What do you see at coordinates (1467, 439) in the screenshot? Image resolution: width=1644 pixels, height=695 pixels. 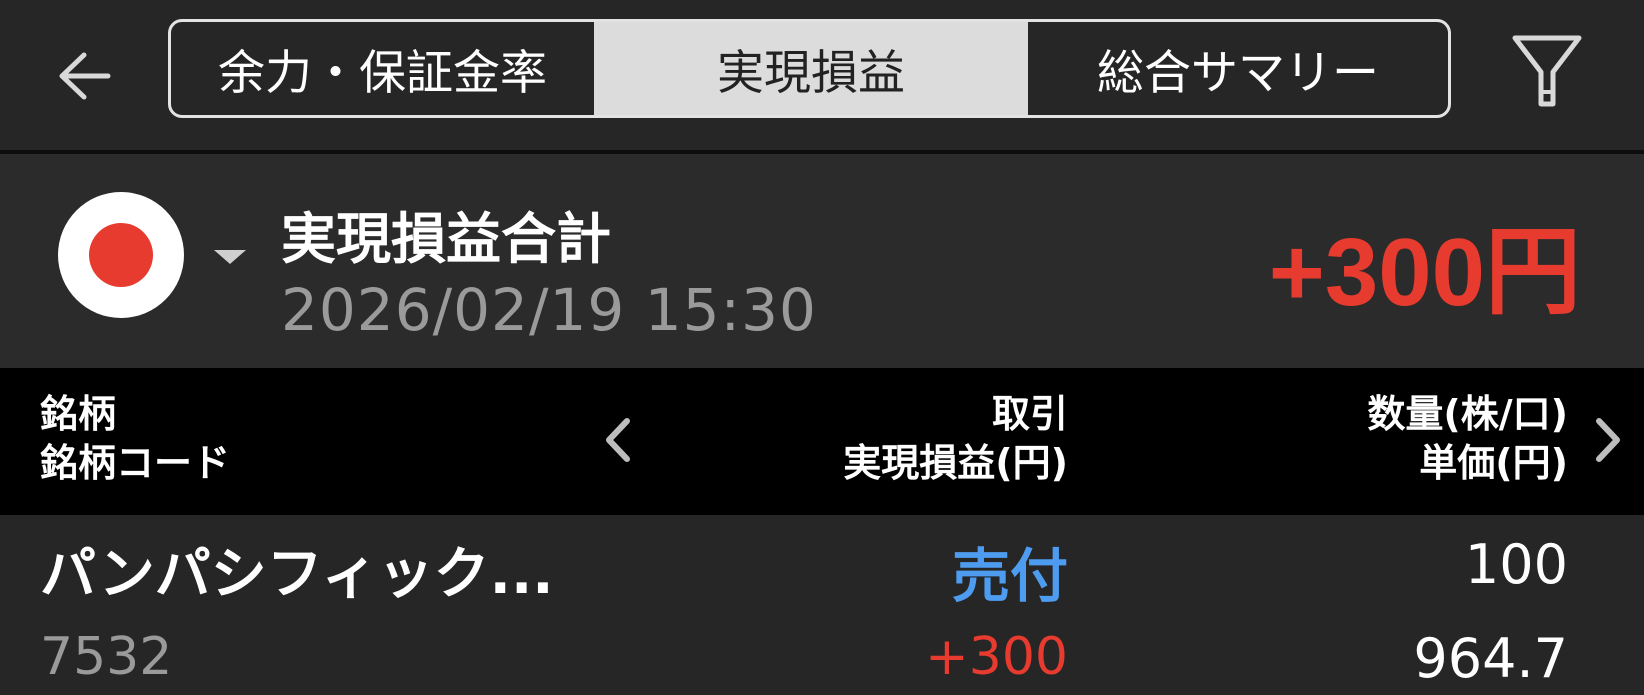 I see `column-header-quantity: 数量(株/口) 単価(円)` at bounding box center [1467, 439].